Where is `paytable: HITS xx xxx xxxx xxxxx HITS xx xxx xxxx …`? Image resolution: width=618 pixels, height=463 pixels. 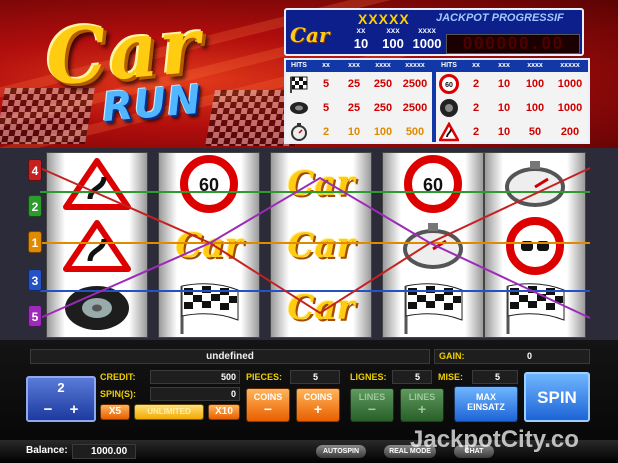
paytable: HITS xx xxx xxxx xxxxx HITS xx xxx xxxx … is located at coordinates (437, 101).